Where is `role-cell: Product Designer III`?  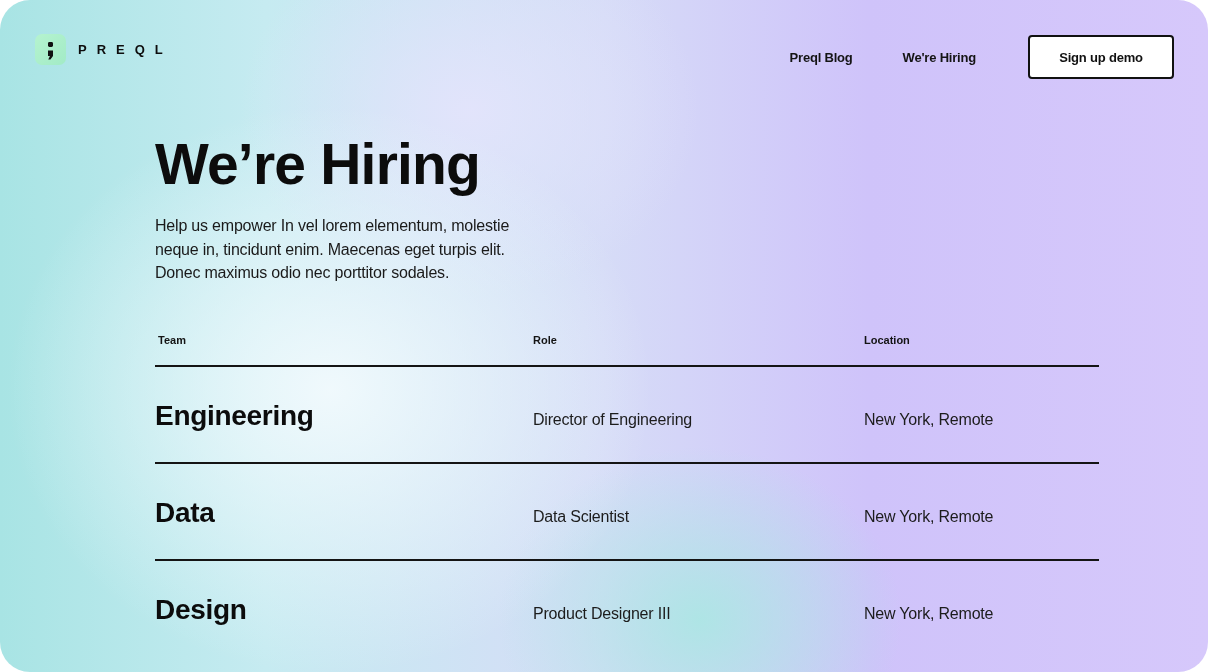 role-cell: Product Designer III is located at coordinates (602, 613).